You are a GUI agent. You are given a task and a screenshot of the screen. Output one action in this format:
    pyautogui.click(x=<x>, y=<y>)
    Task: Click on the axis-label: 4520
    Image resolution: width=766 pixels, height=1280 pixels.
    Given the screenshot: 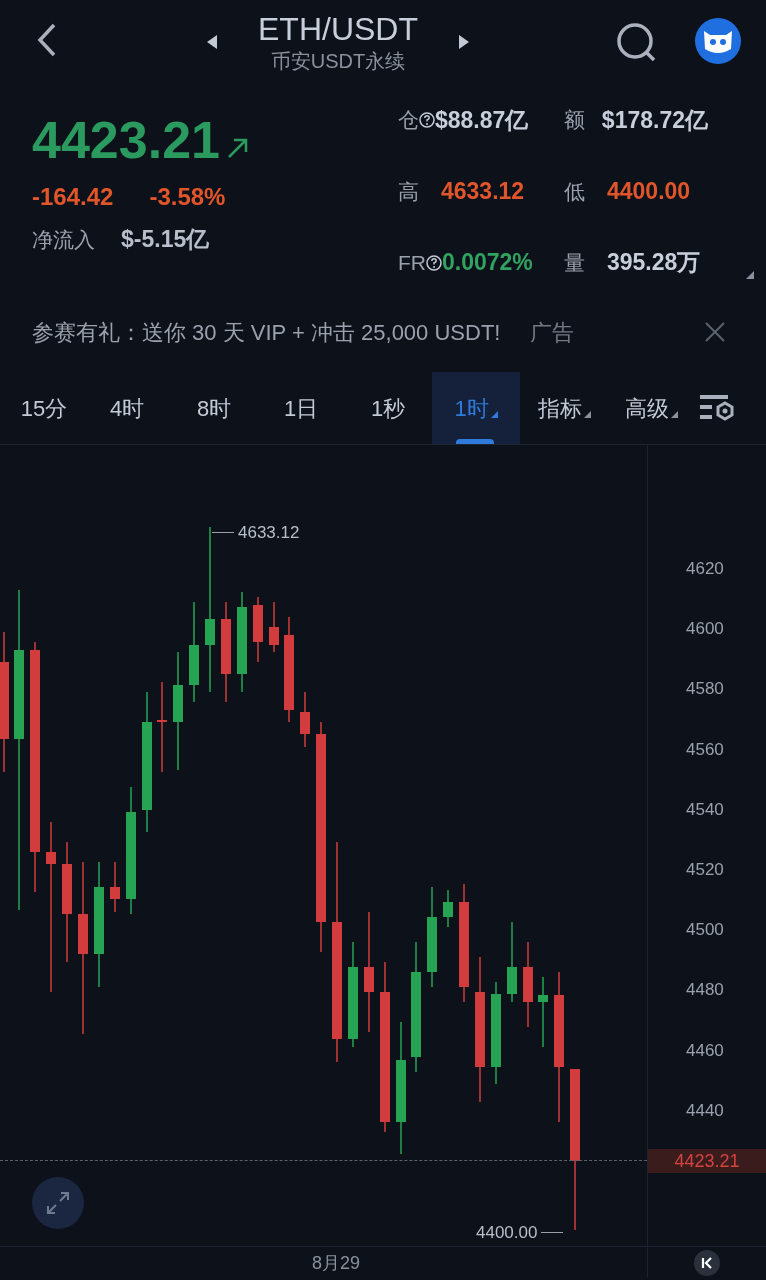 What is the action you would take?
    pyautogui.click(x=705, y=870)
    